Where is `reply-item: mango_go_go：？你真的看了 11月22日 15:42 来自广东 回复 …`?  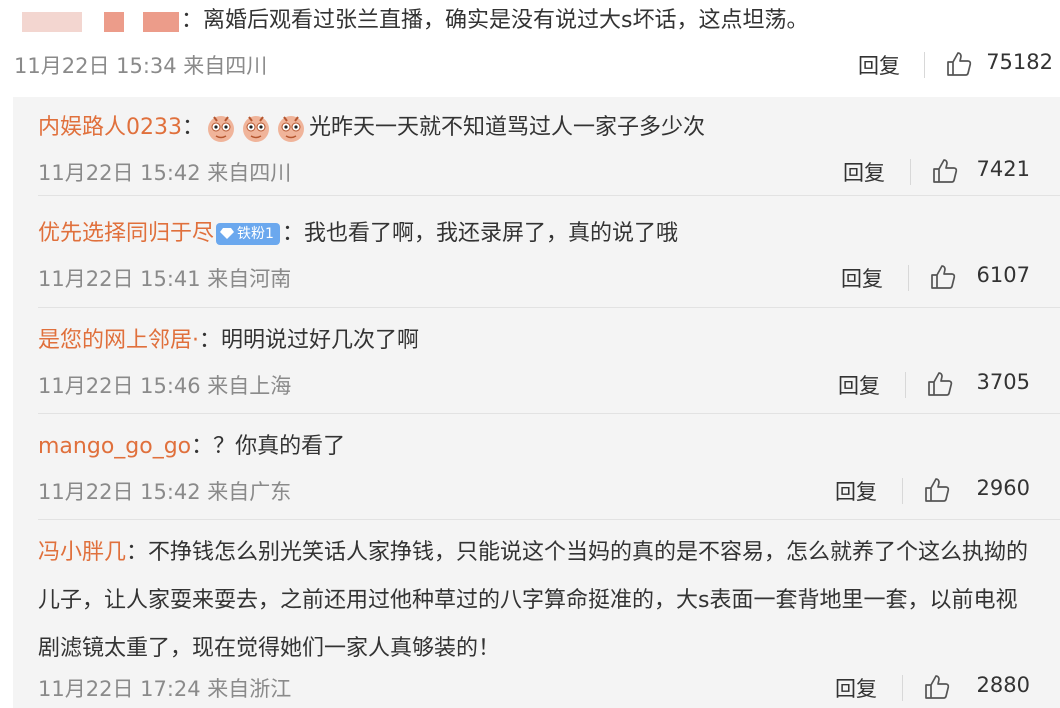
reply-item: mango_go_go：？你真的看了 11月22日 15:42 来自广东 回复 … is located at coordinates (536, 466).